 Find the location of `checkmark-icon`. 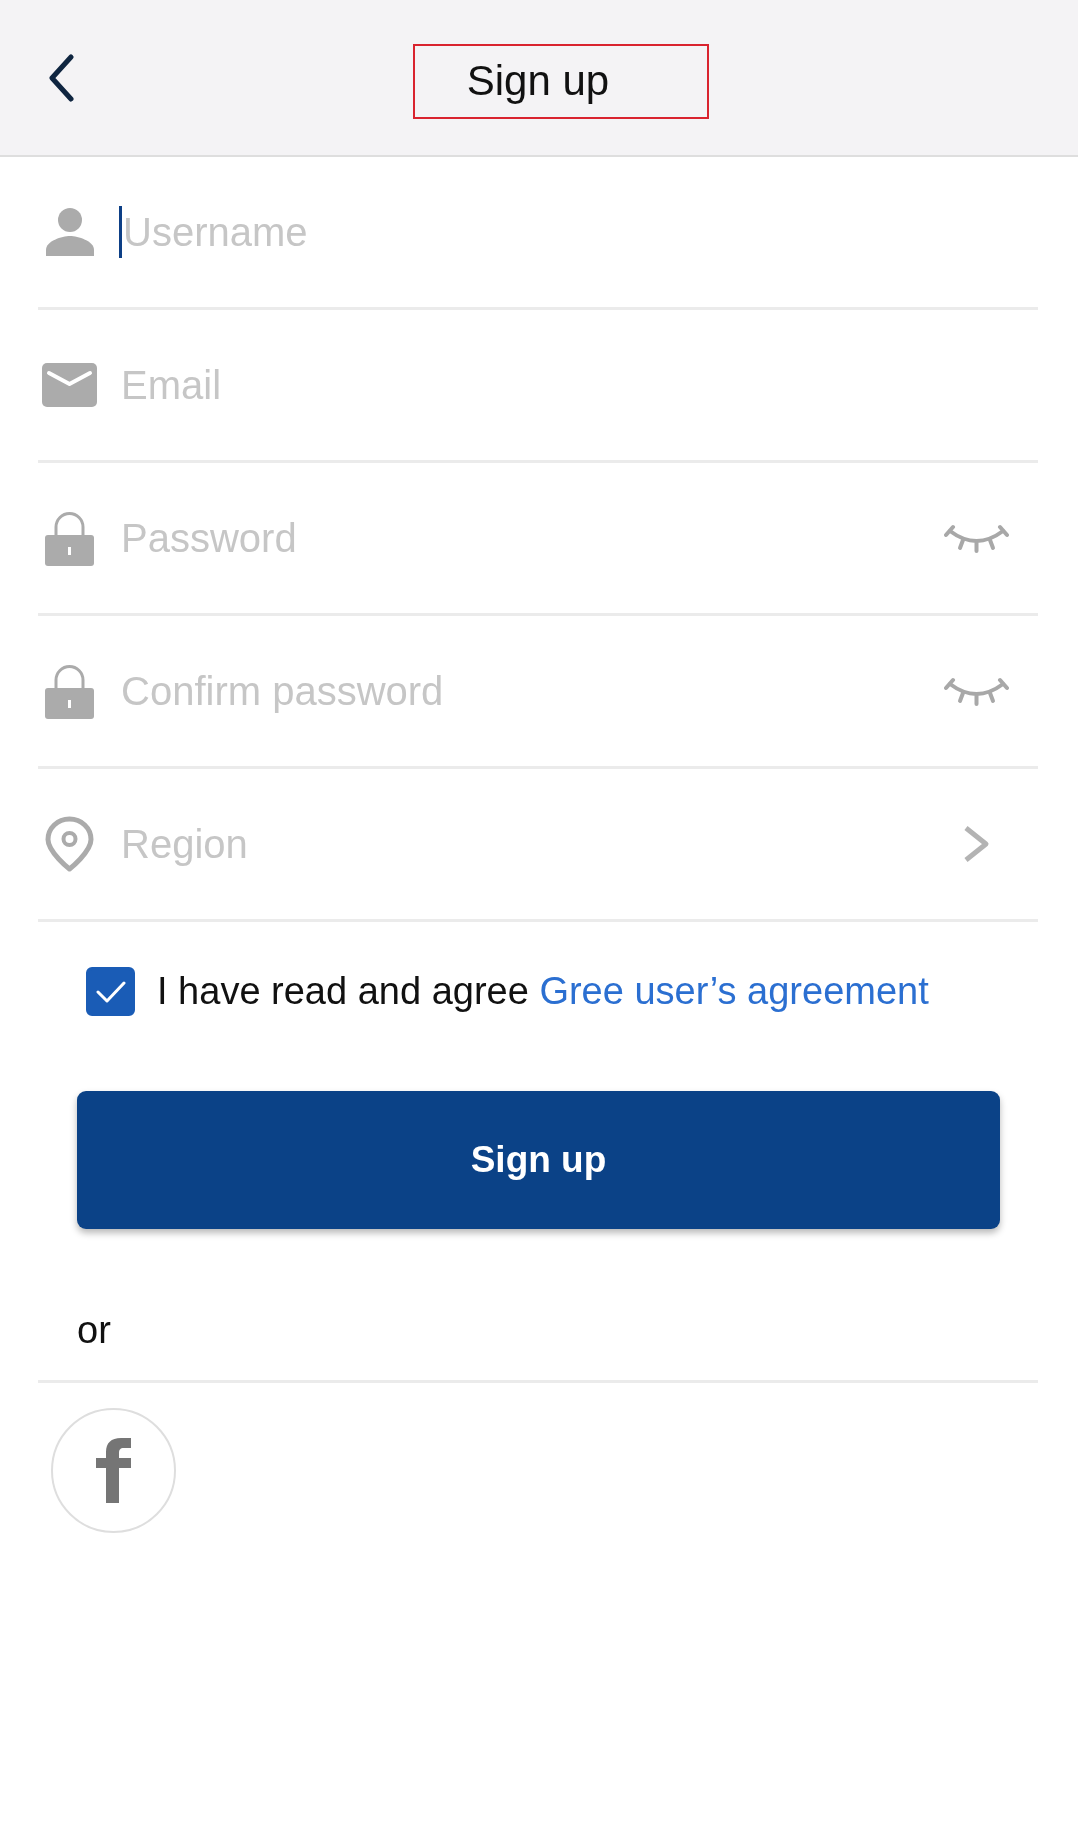

checkmark-icon is located at coordinates (110, 991).